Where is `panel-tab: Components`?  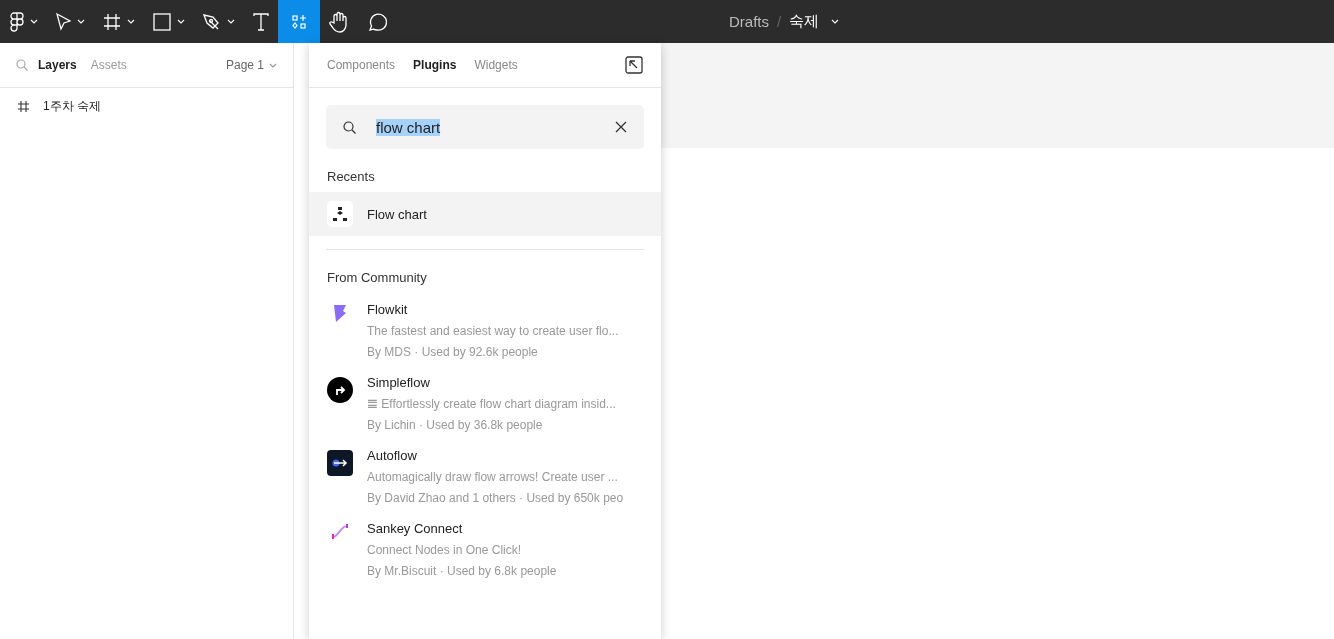
panel-tab: Components is located at coordinates (361, 65).